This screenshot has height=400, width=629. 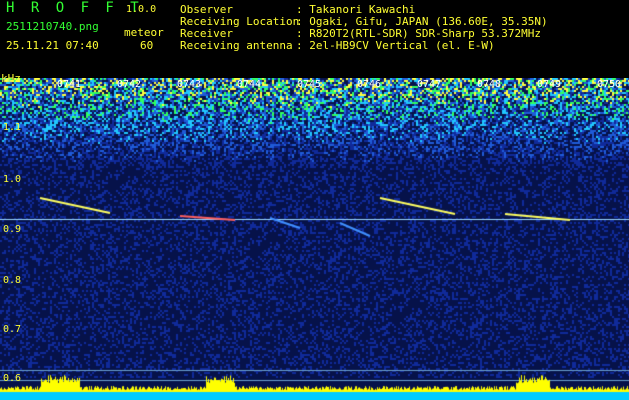 I want to click on app-title: H R O F F T, so click(x=74, y=8).